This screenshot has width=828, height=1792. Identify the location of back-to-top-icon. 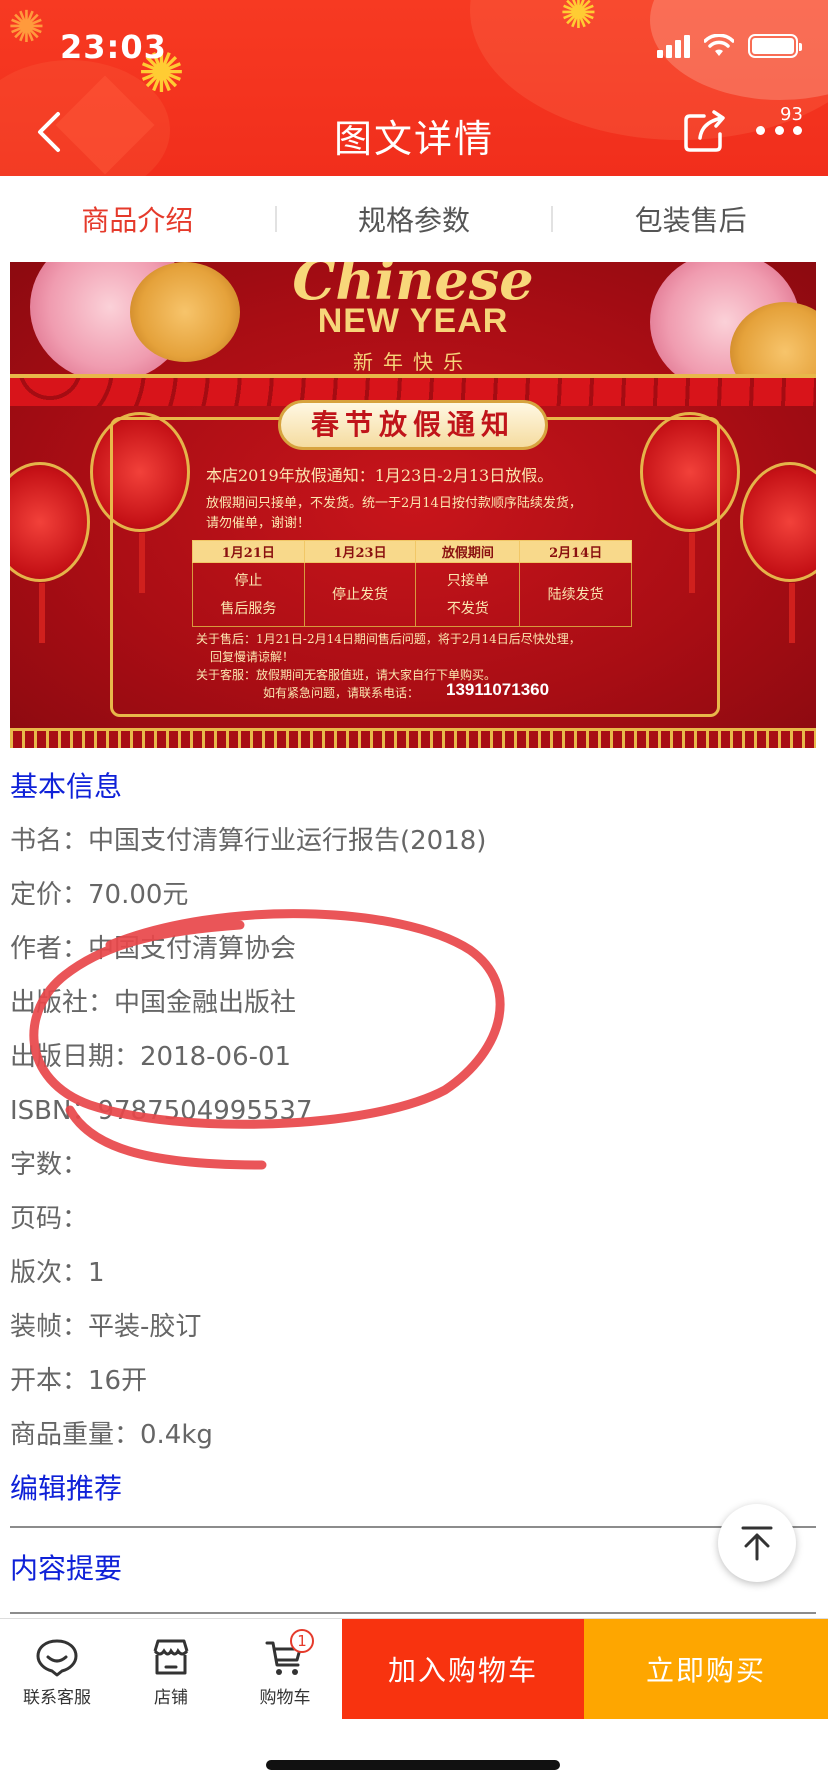
(757, 1543).